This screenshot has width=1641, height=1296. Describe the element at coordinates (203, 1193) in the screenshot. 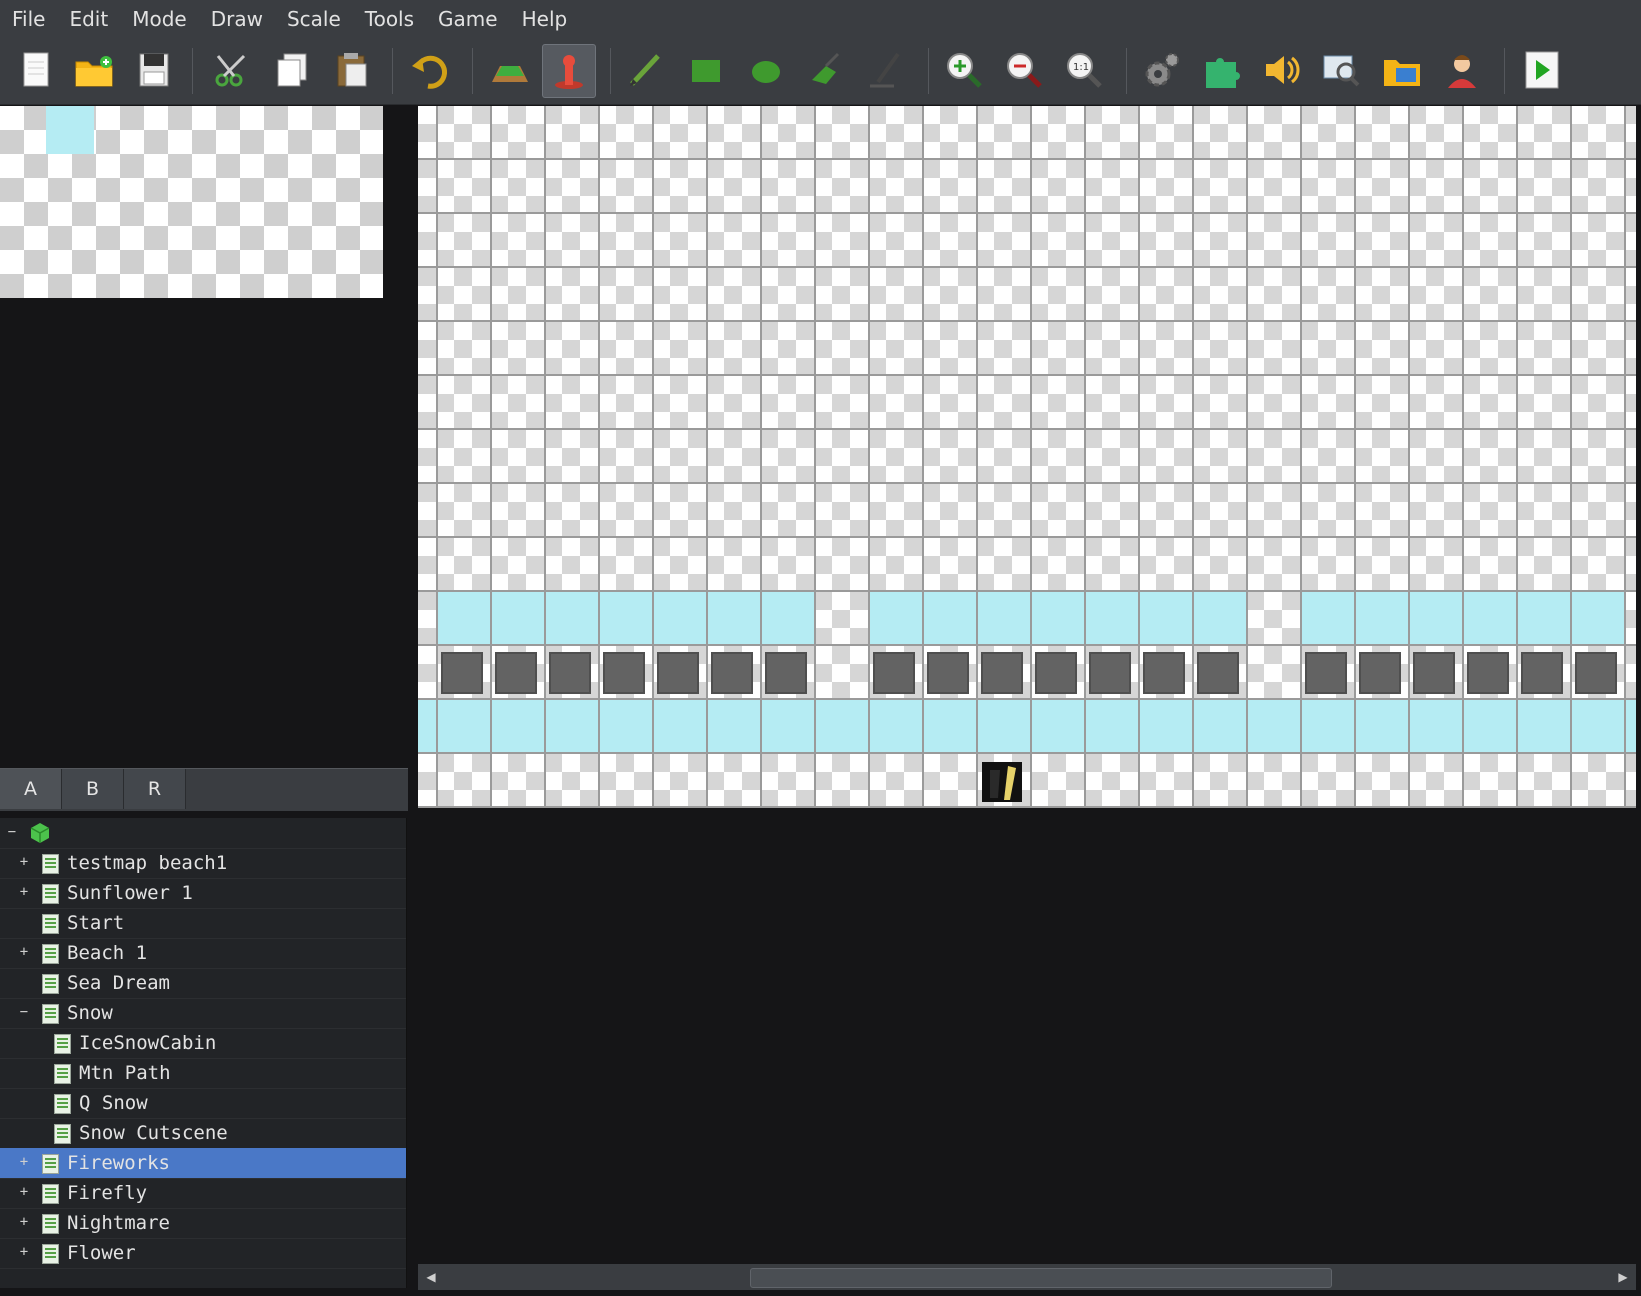

I see `tree-item: + Firefly` at that location.